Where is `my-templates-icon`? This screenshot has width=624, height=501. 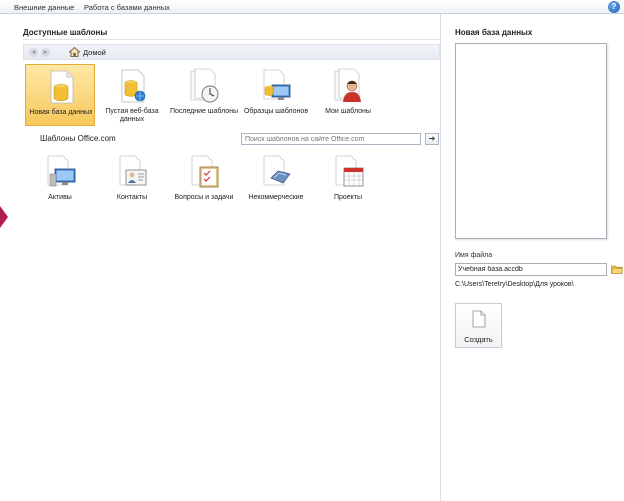
my-templates-icon is located at coordinates (347, 85).